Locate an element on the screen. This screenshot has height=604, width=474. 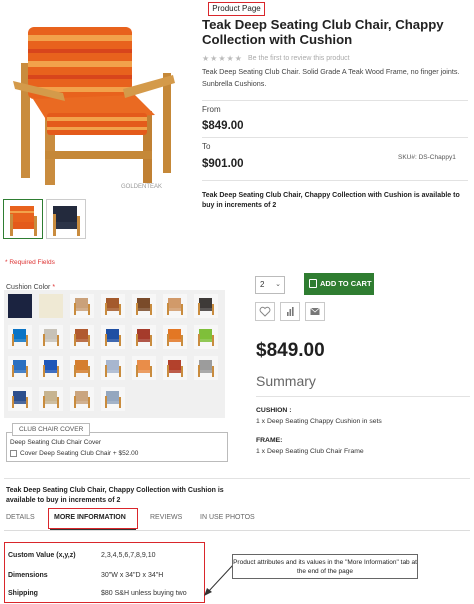
thumbnail-orange-chair is located at coordinates (23, 219).